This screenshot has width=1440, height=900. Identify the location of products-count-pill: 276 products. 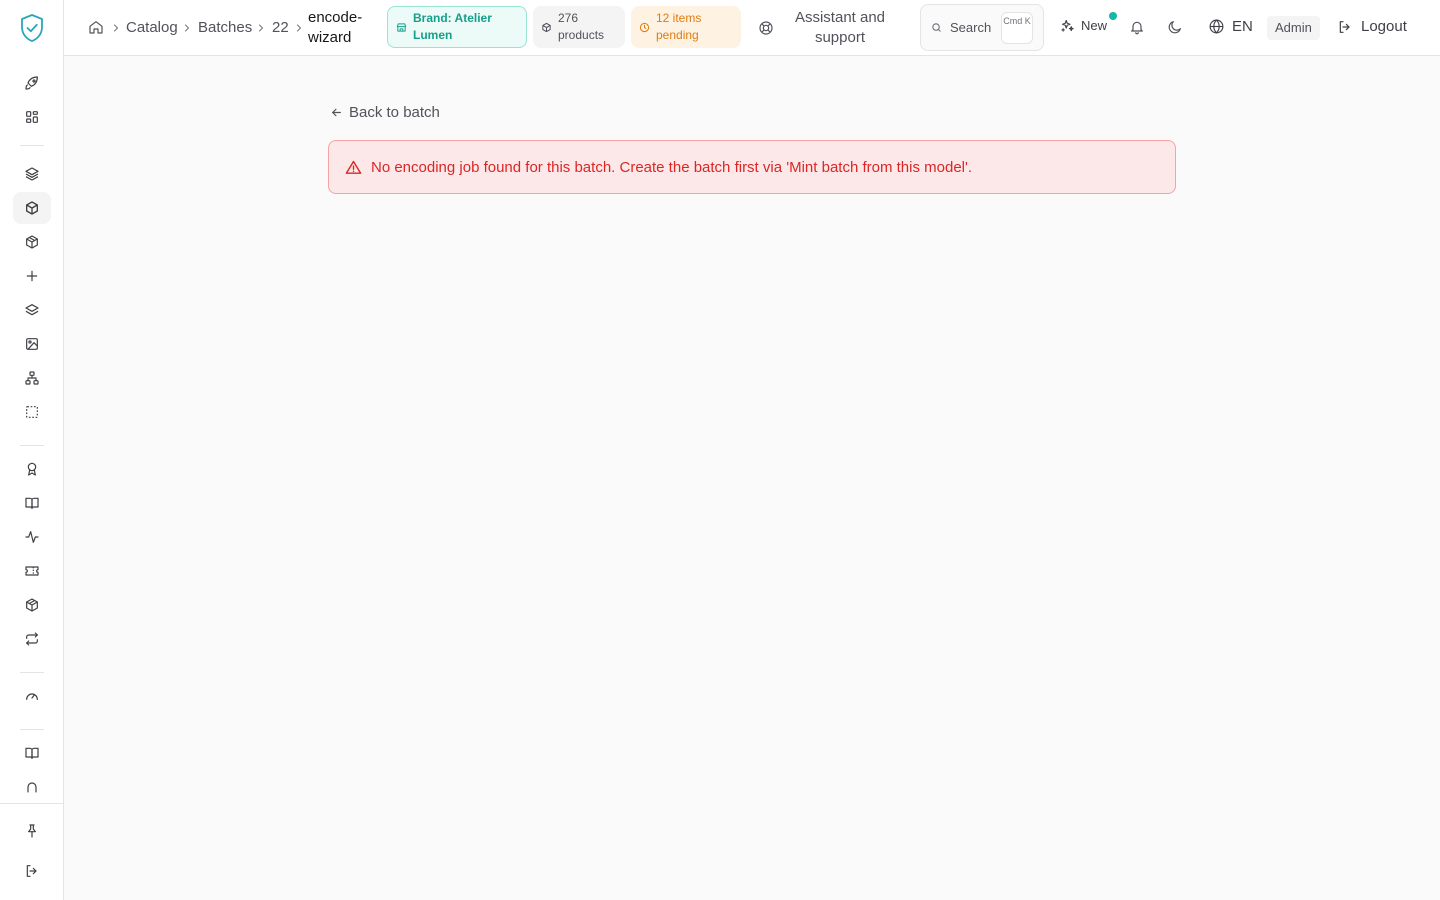
(579, 27).